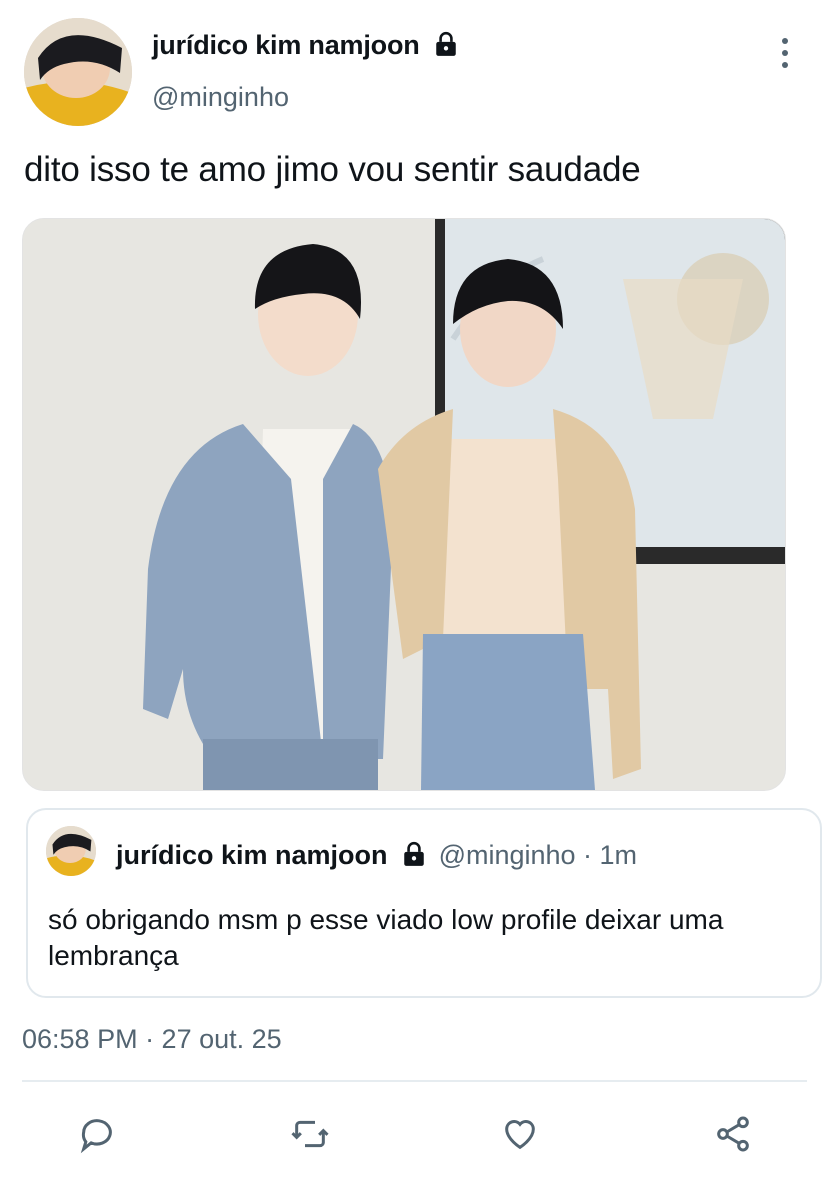 This screenshot has width=829, height=1200. I want to click on tweet-text: dito isso te amo jimo vou sentir saudade, so click(332, 169).